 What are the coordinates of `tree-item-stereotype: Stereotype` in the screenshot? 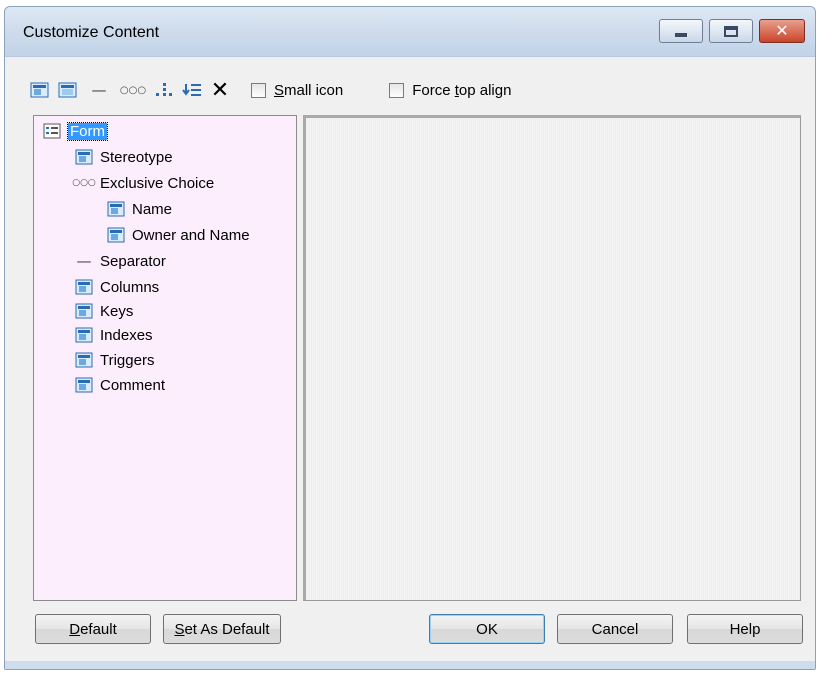 It's located at (123, 157).